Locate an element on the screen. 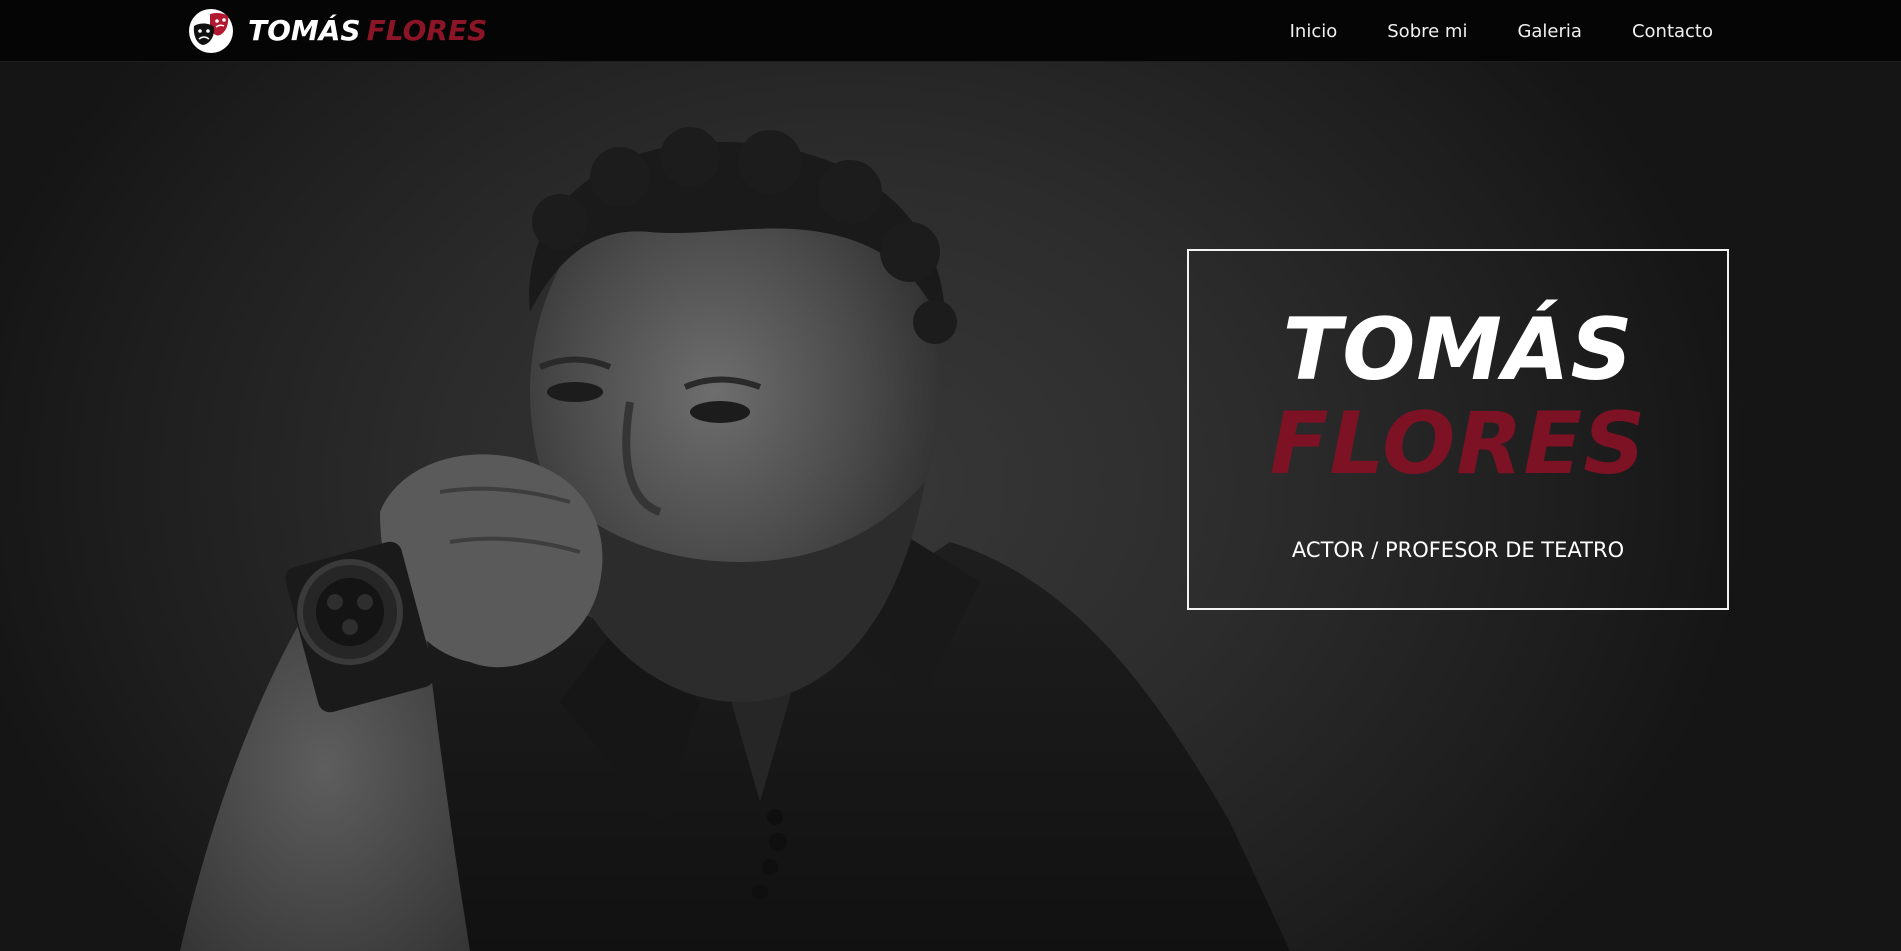  hero-title-card: TOMÁS FLORES ACTOR / PROFESOR DE TEATRO is located at coordinates (1458, 429).